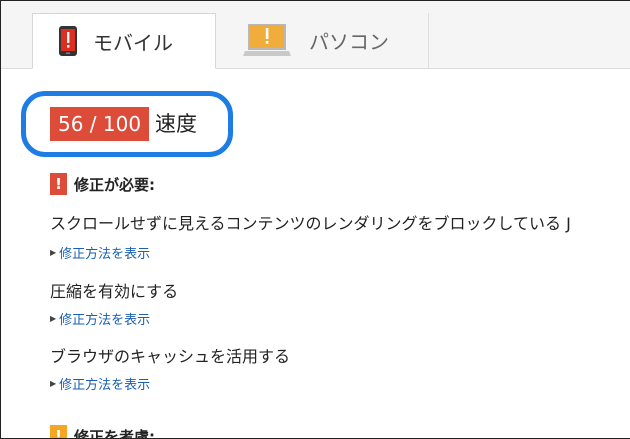 Image resolution: width=630 pixels, height=439 pixels. What do you see at coordinates (114, 184) in the screenshot?
I see `must-fix-title: 修正が必要:` at bounding box center [114, 184].